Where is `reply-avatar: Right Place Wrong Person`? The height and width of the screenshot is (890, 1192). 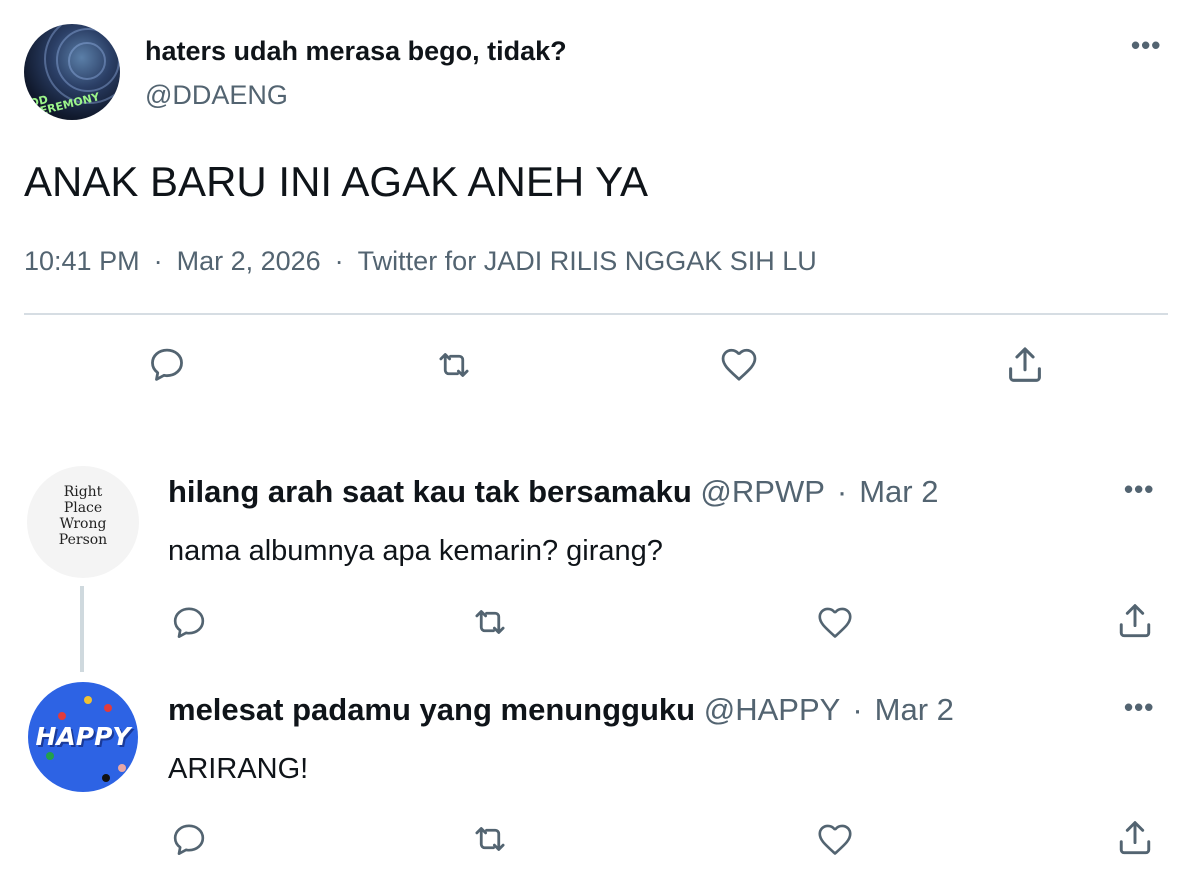 reply-avatar: Right Place Wrong Person is located at coordinates (83, 522).